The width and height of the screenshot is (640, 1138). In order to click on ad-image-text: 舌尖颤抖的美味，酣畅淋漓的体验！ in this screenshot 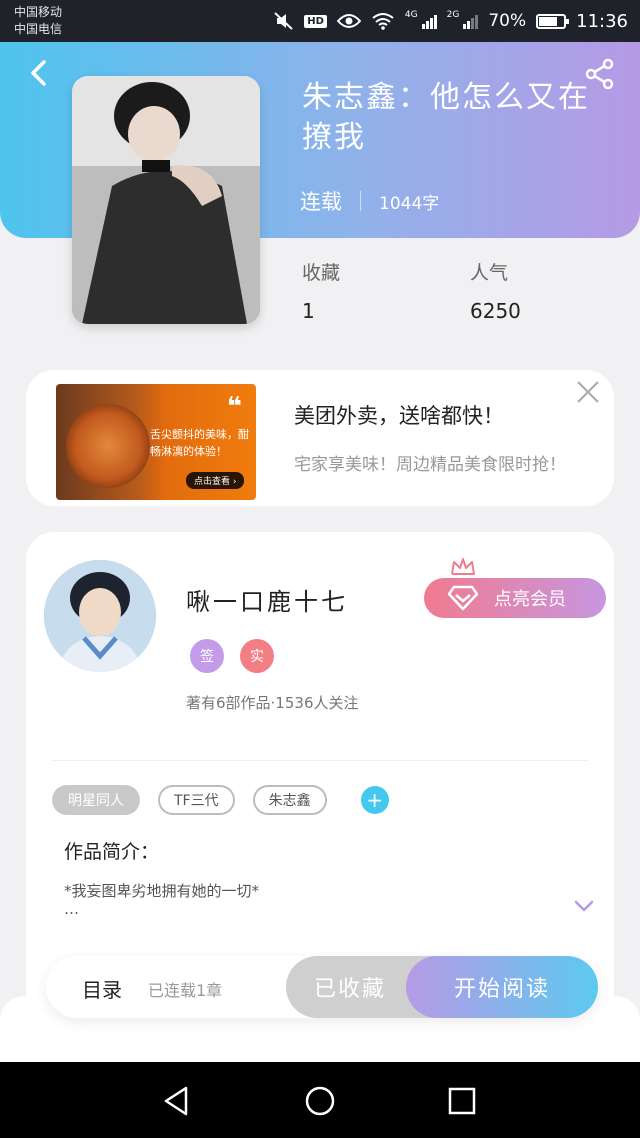, I will do `click(199, 443)`.